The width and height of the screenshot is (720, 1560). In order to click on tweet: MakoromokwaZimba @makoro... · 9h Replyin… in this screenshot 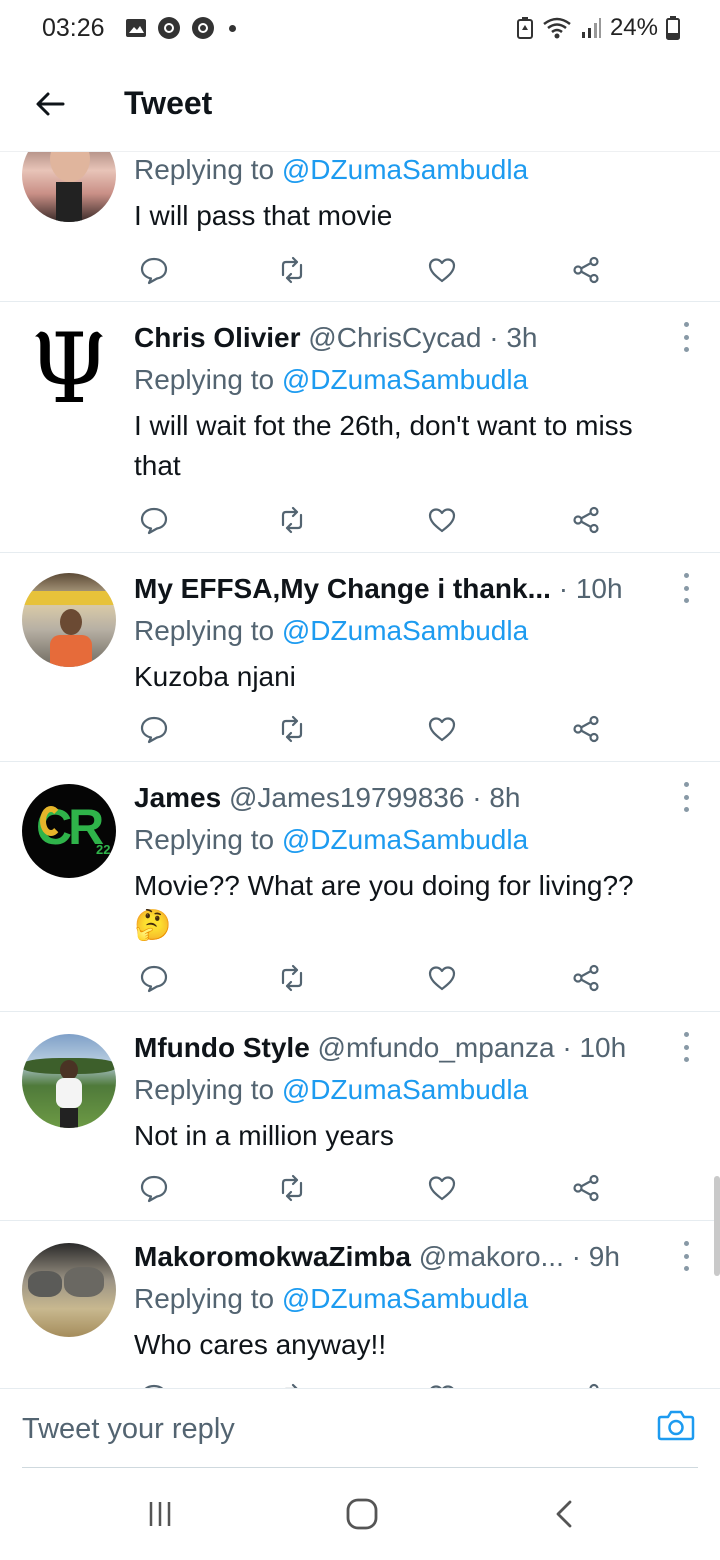, I will do `click(360, 1304)`.